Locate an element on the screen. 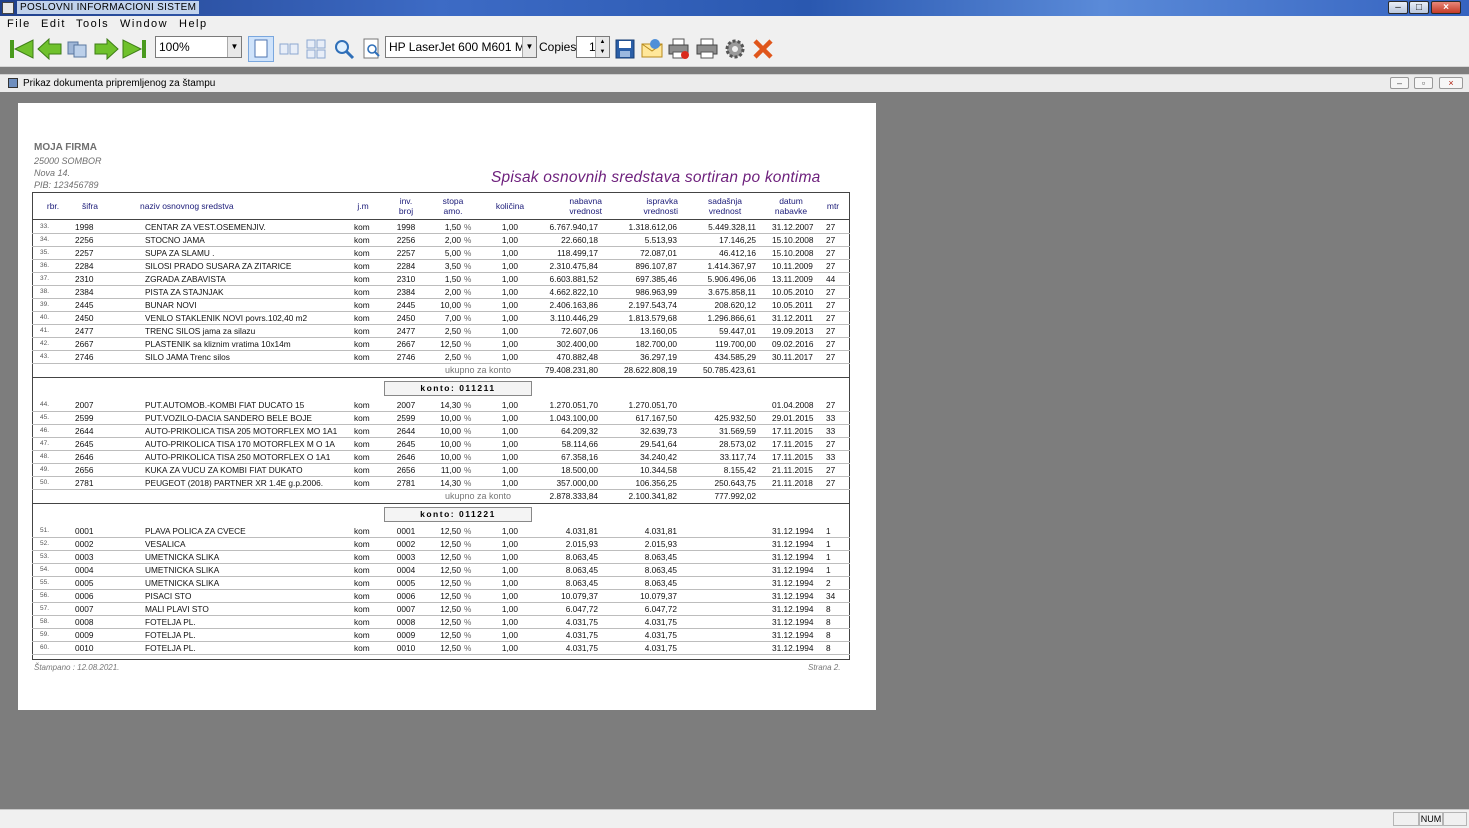 This screenshot has height=828, width=1469. email-icon is located at coordinates (652, 49).